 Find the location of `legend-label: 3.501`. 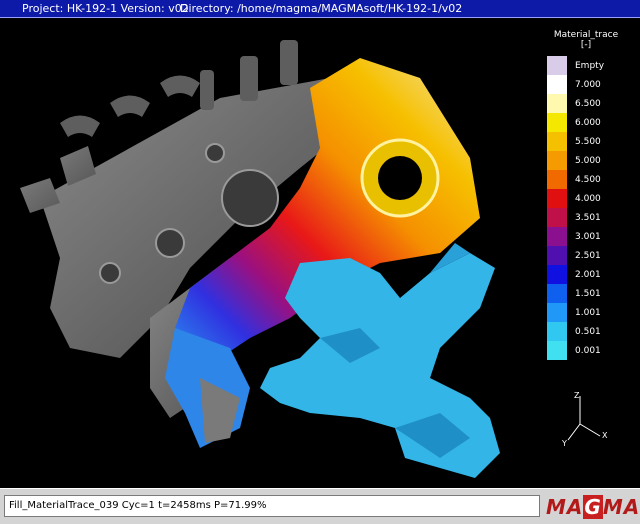

legend-label: 3.501 is located at coordinates (588, 217).